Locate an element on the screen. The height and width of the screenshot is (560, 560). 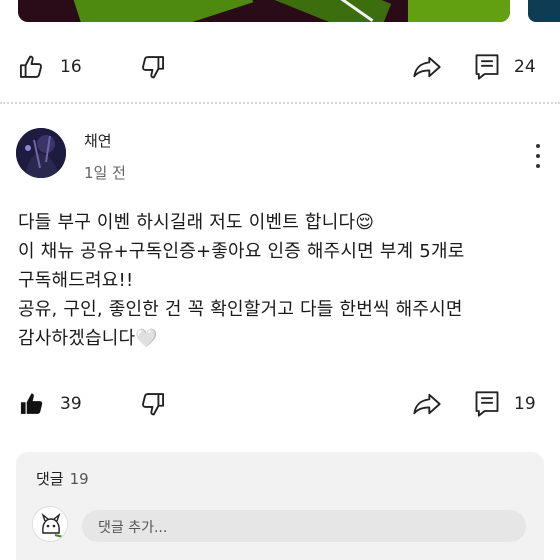
thumbs-up-filled-icon is located at coordinates (31, 403).